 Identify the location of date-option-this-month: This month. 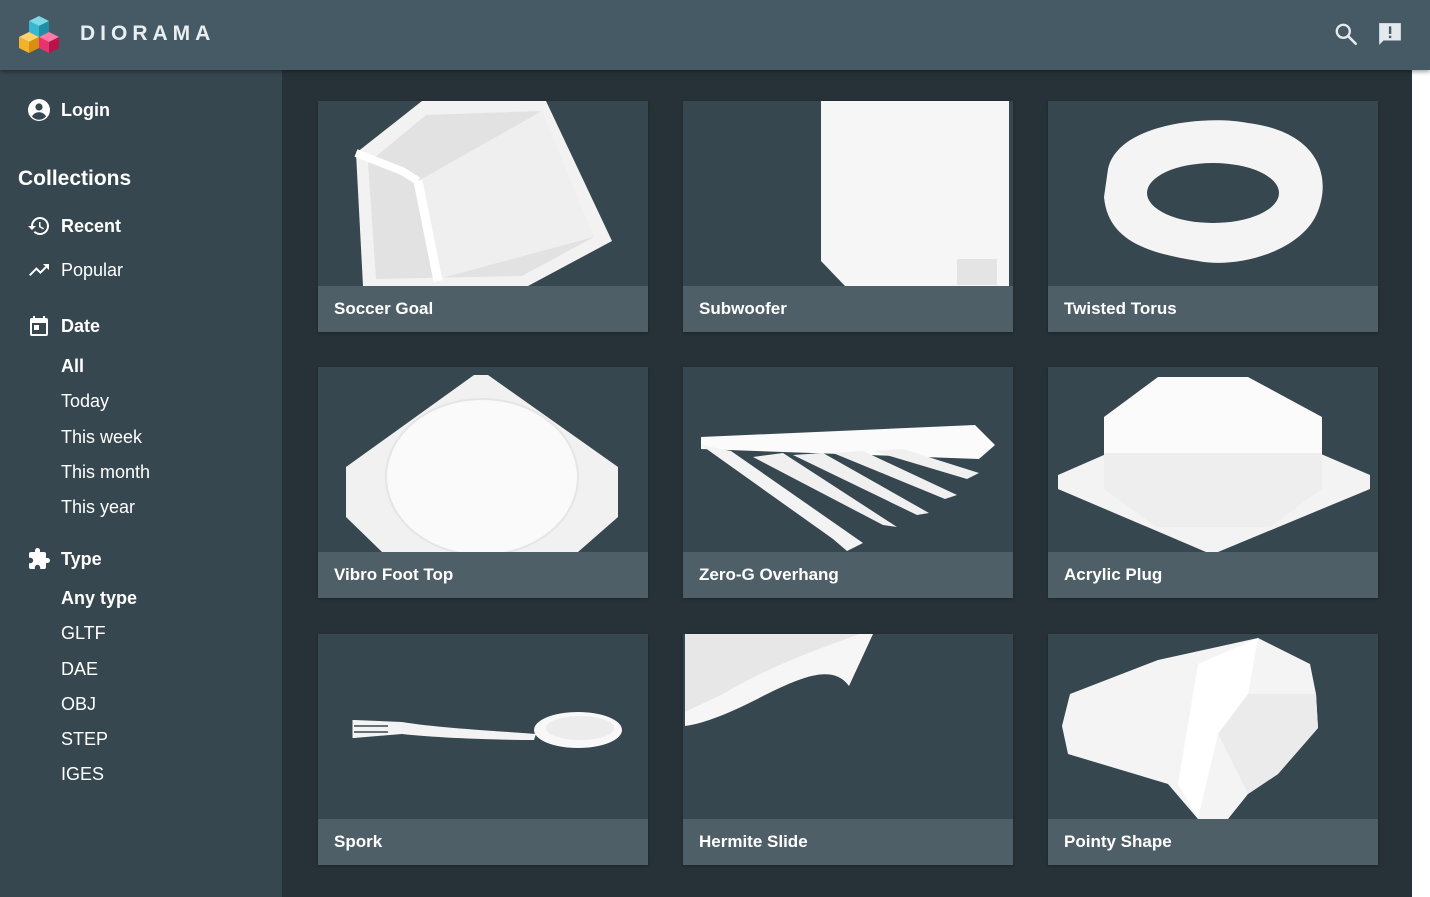
(105, 472).